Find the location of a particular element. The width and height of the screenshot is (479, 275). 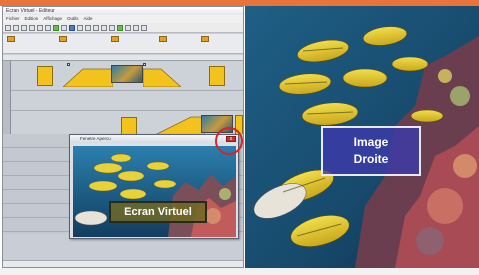

stop-icon is located at coordinates (64, 27).